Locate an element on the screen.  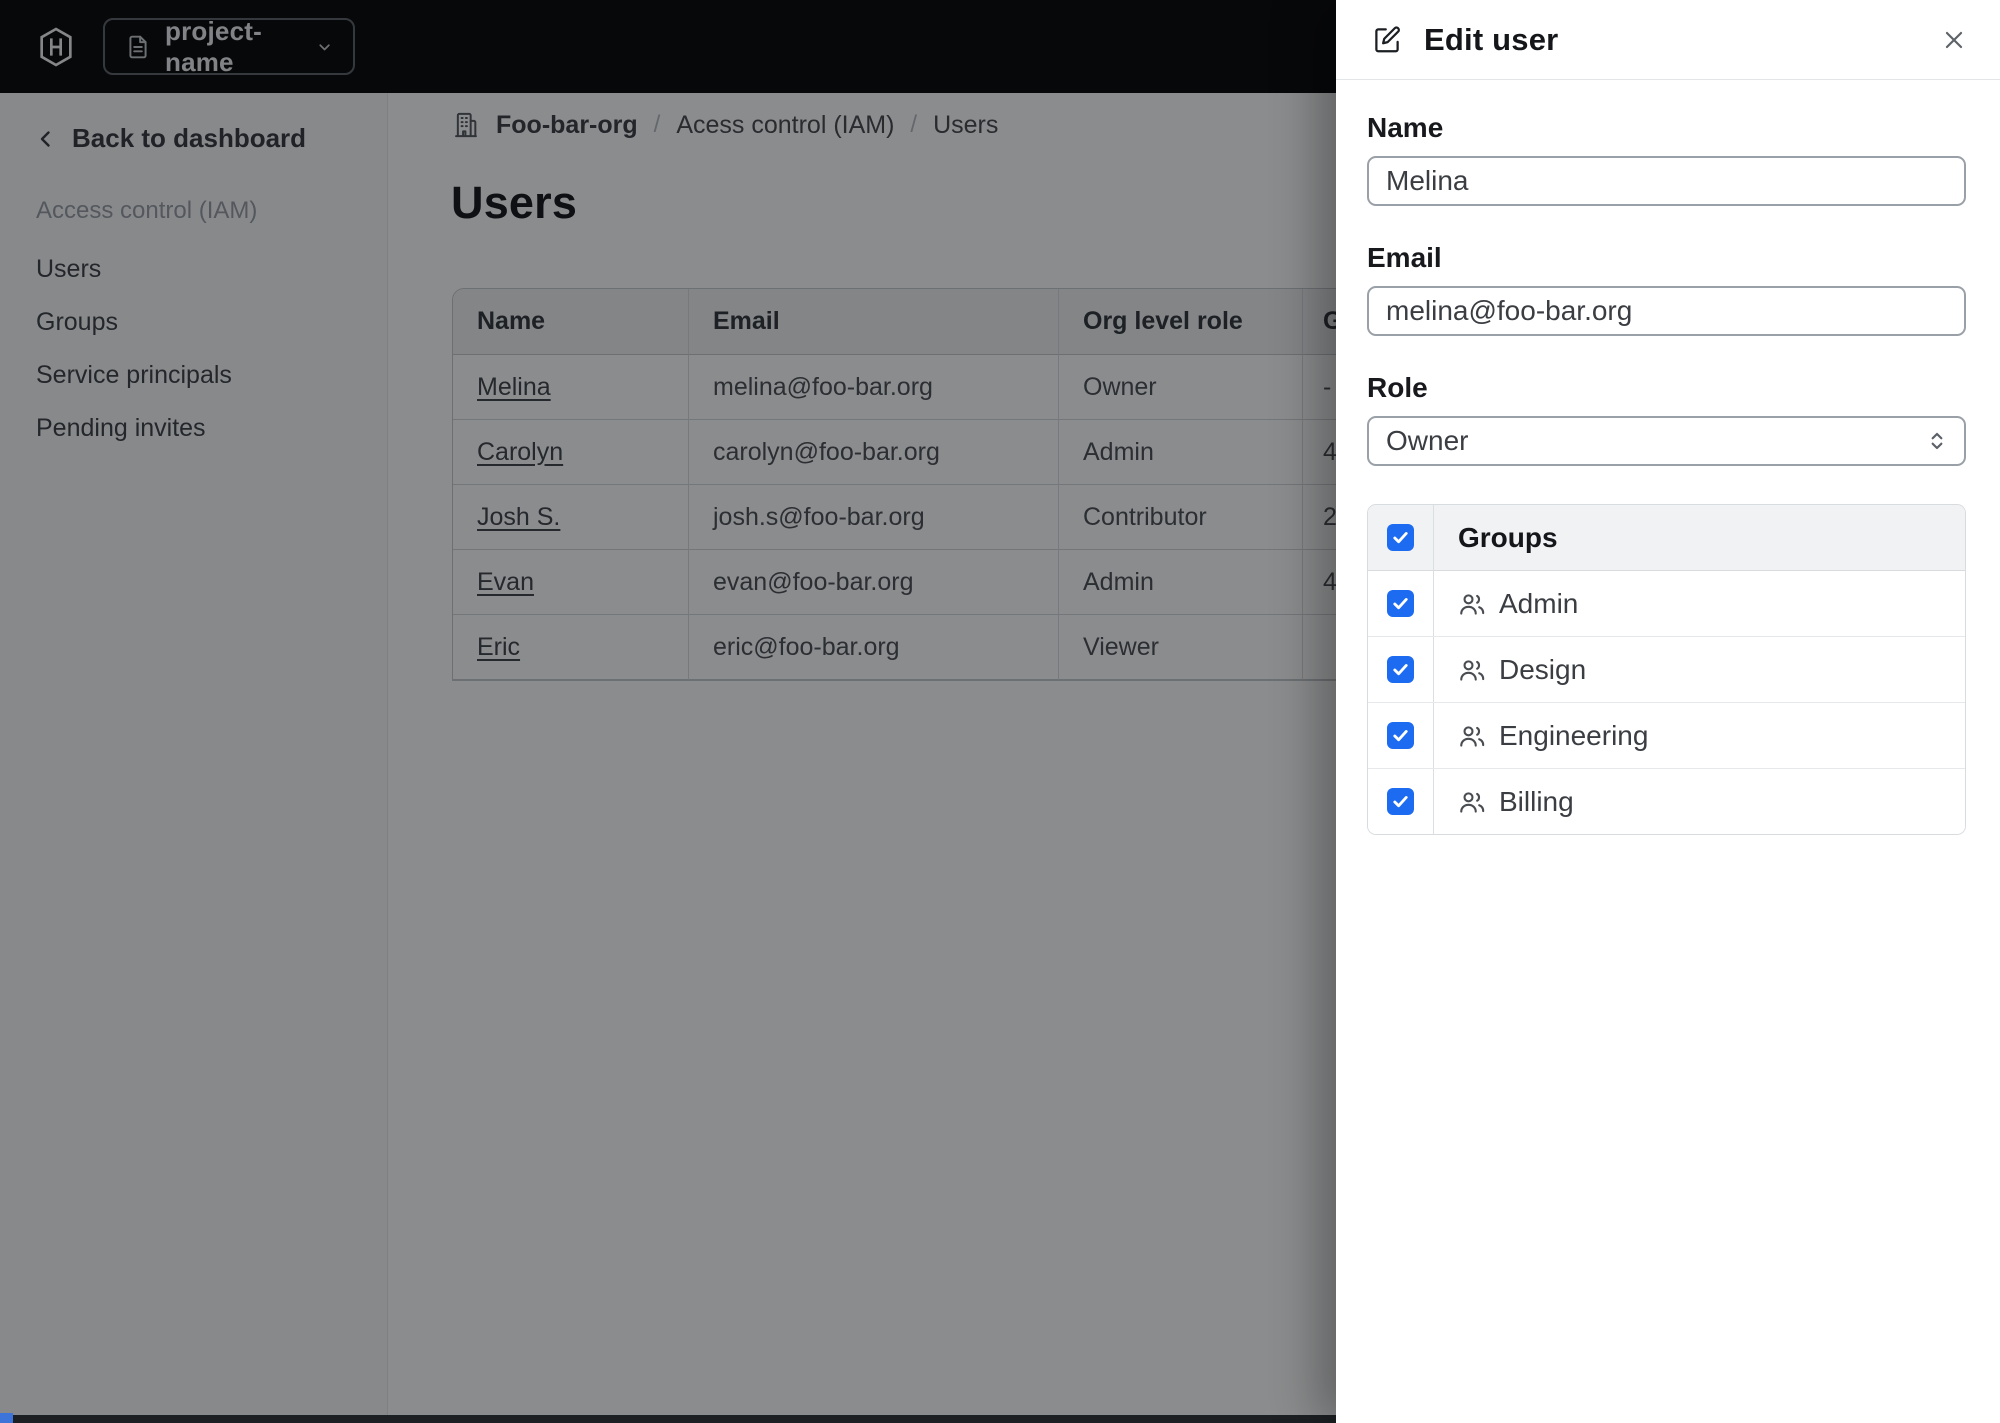
name-field is located at coordinates (1666, 181).